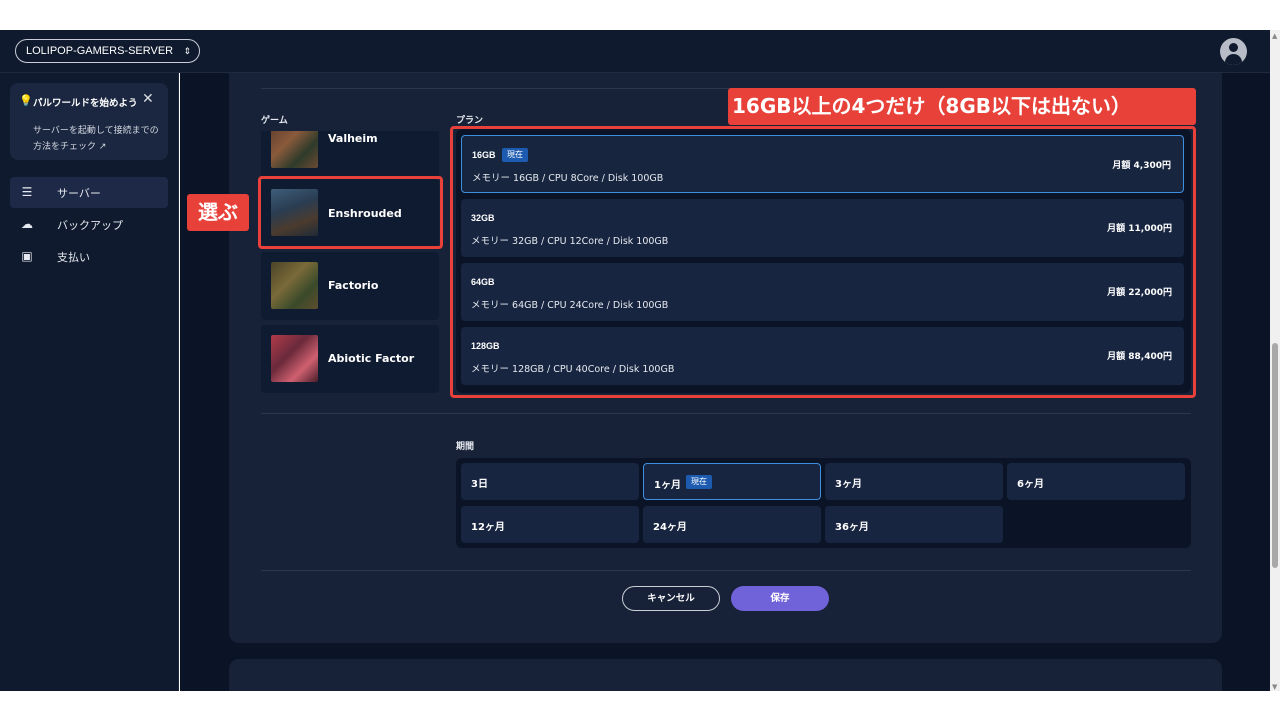 The height and width of the screenshot is (720, 1280). Describe the element at coordinates (102, 147) in the screenshot. I see `external-link-icon: ↗` at that location.